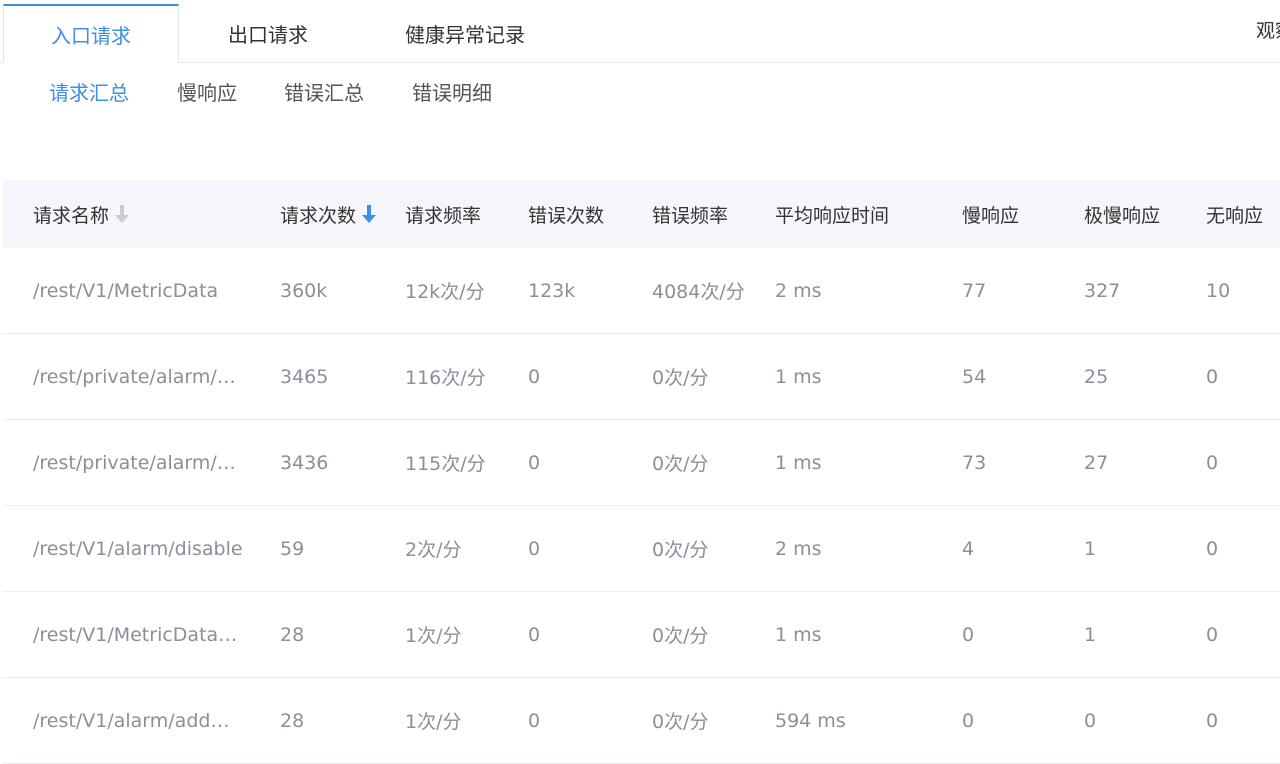 The height and width of the screenshot is (764, 1280). Describe the element at coordinates (125, 290) in the screenshot. I see `cell-request-name: /rest/V1/MetricData` at that location.